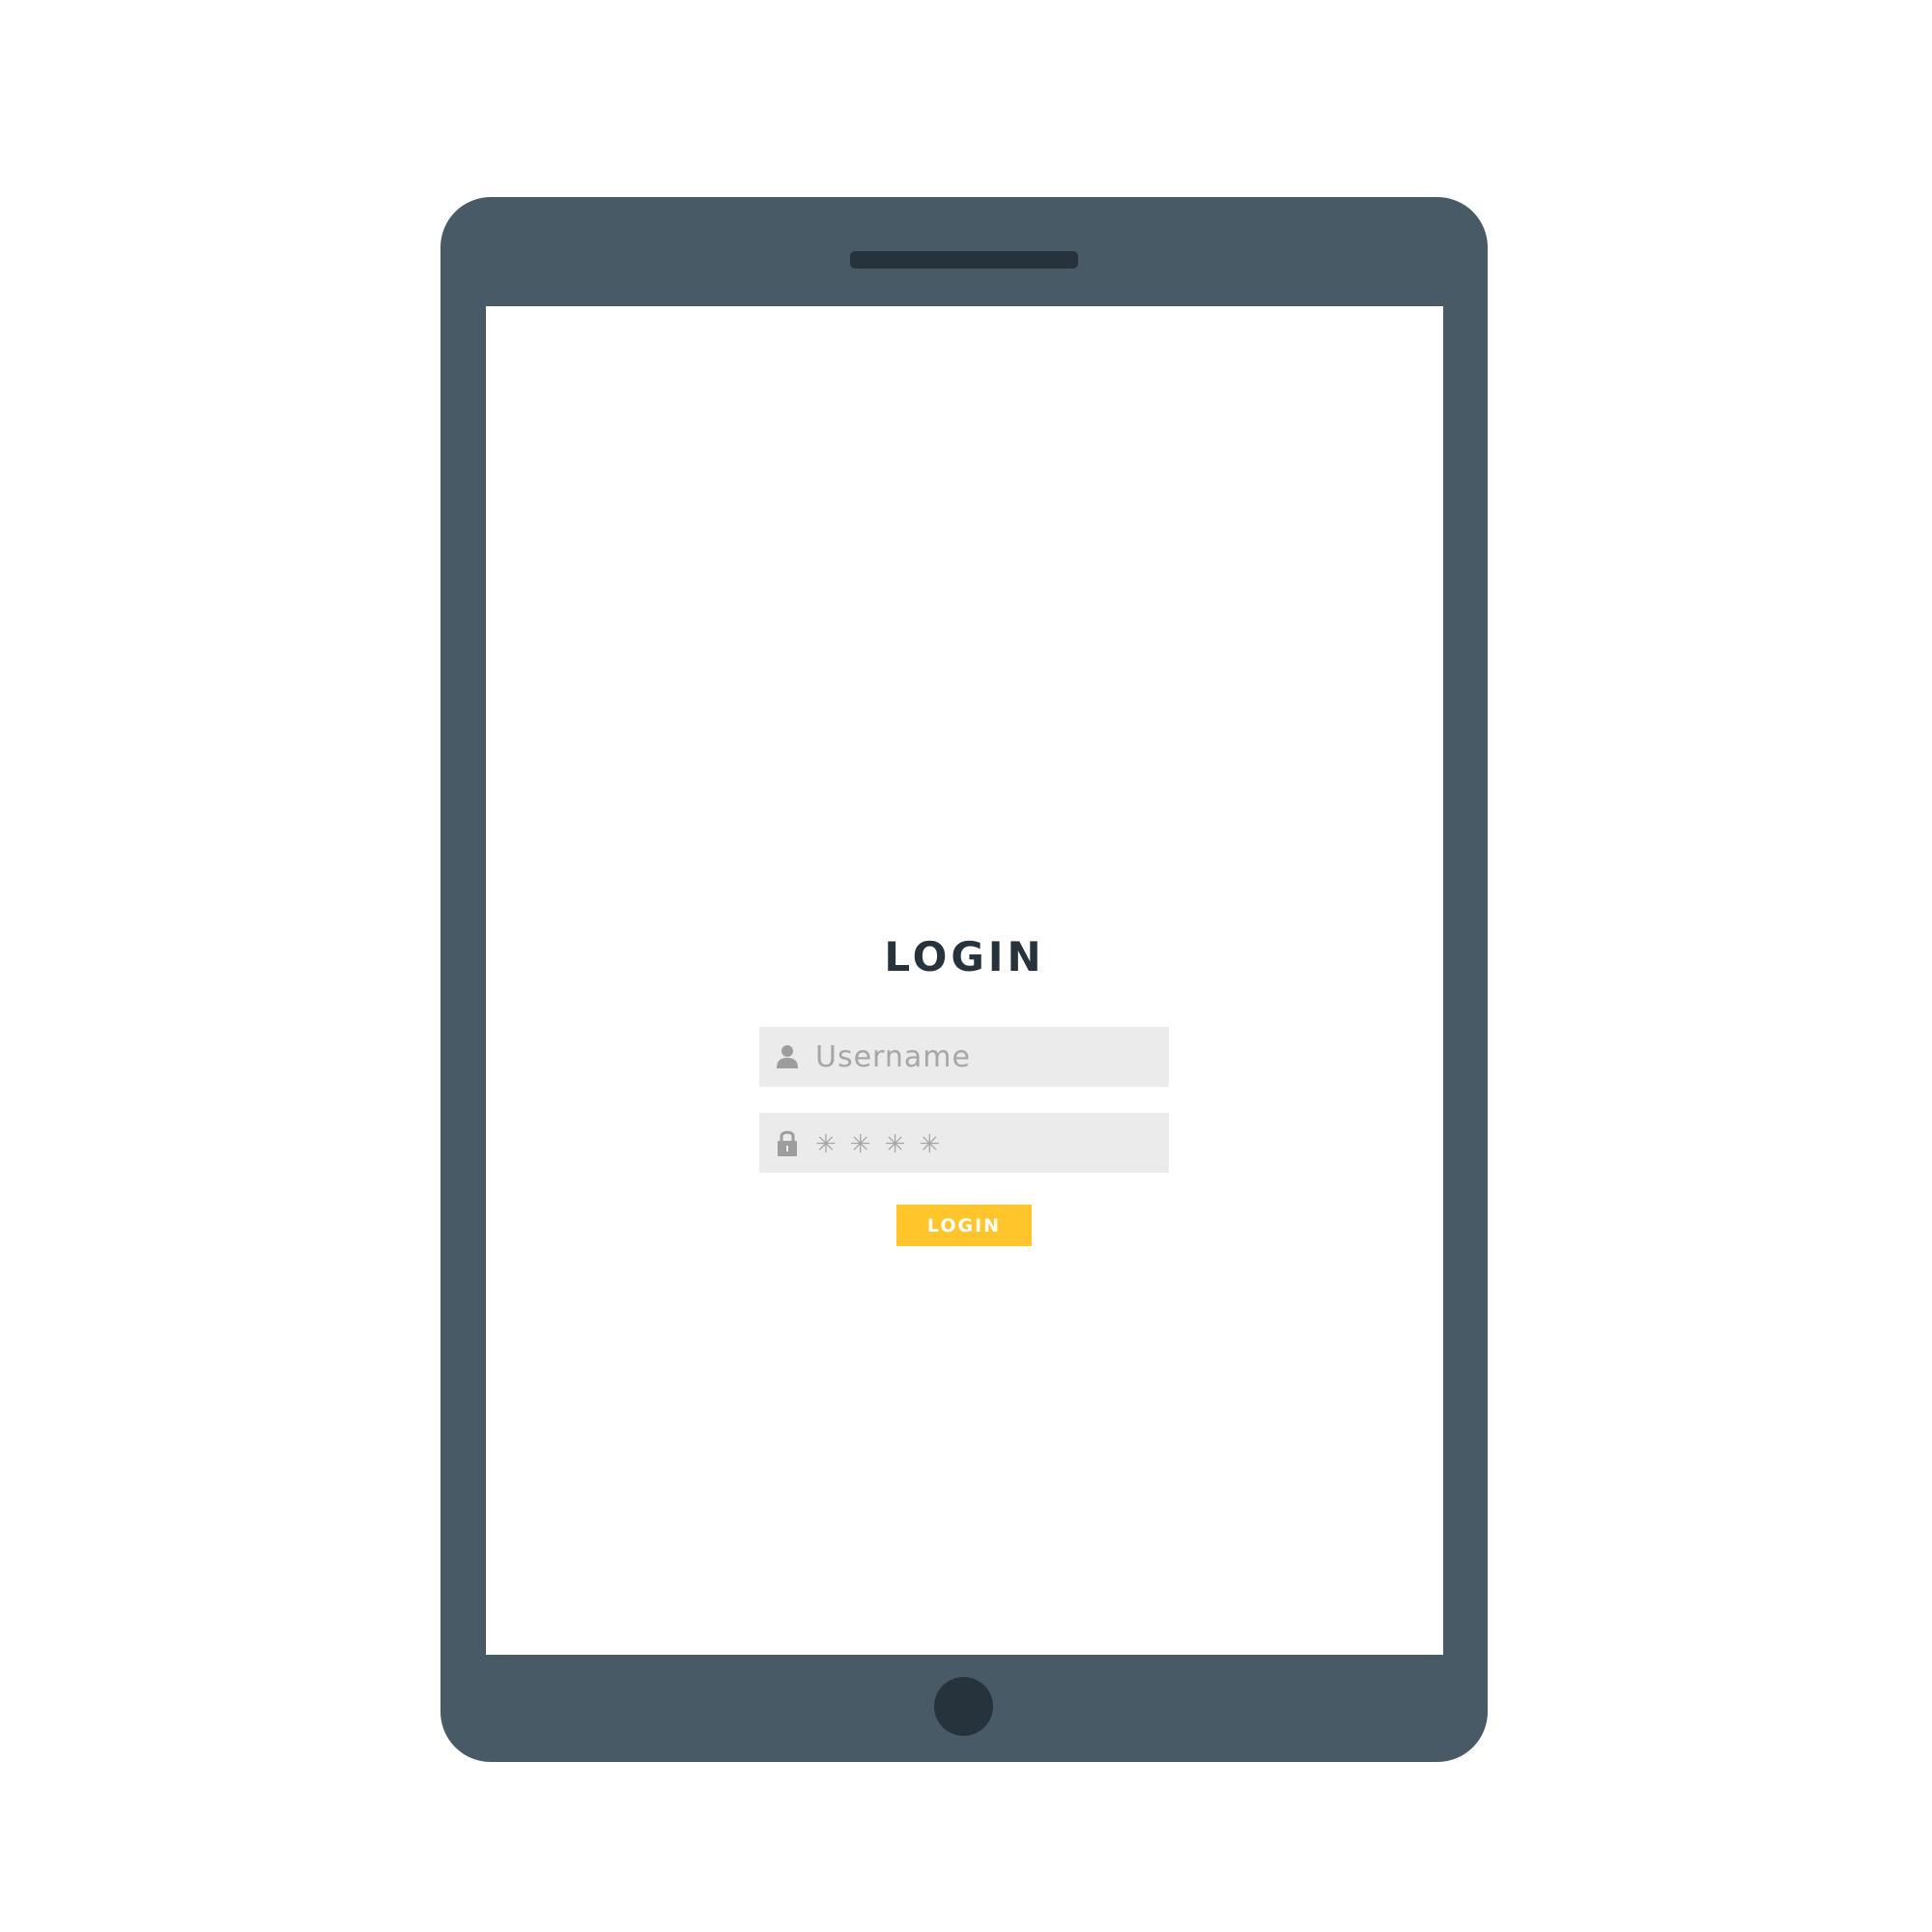  Describe the element at coordinates (884, 1144) in the screenshot. I see `password-mask: ✳✳✳✳` at that location.